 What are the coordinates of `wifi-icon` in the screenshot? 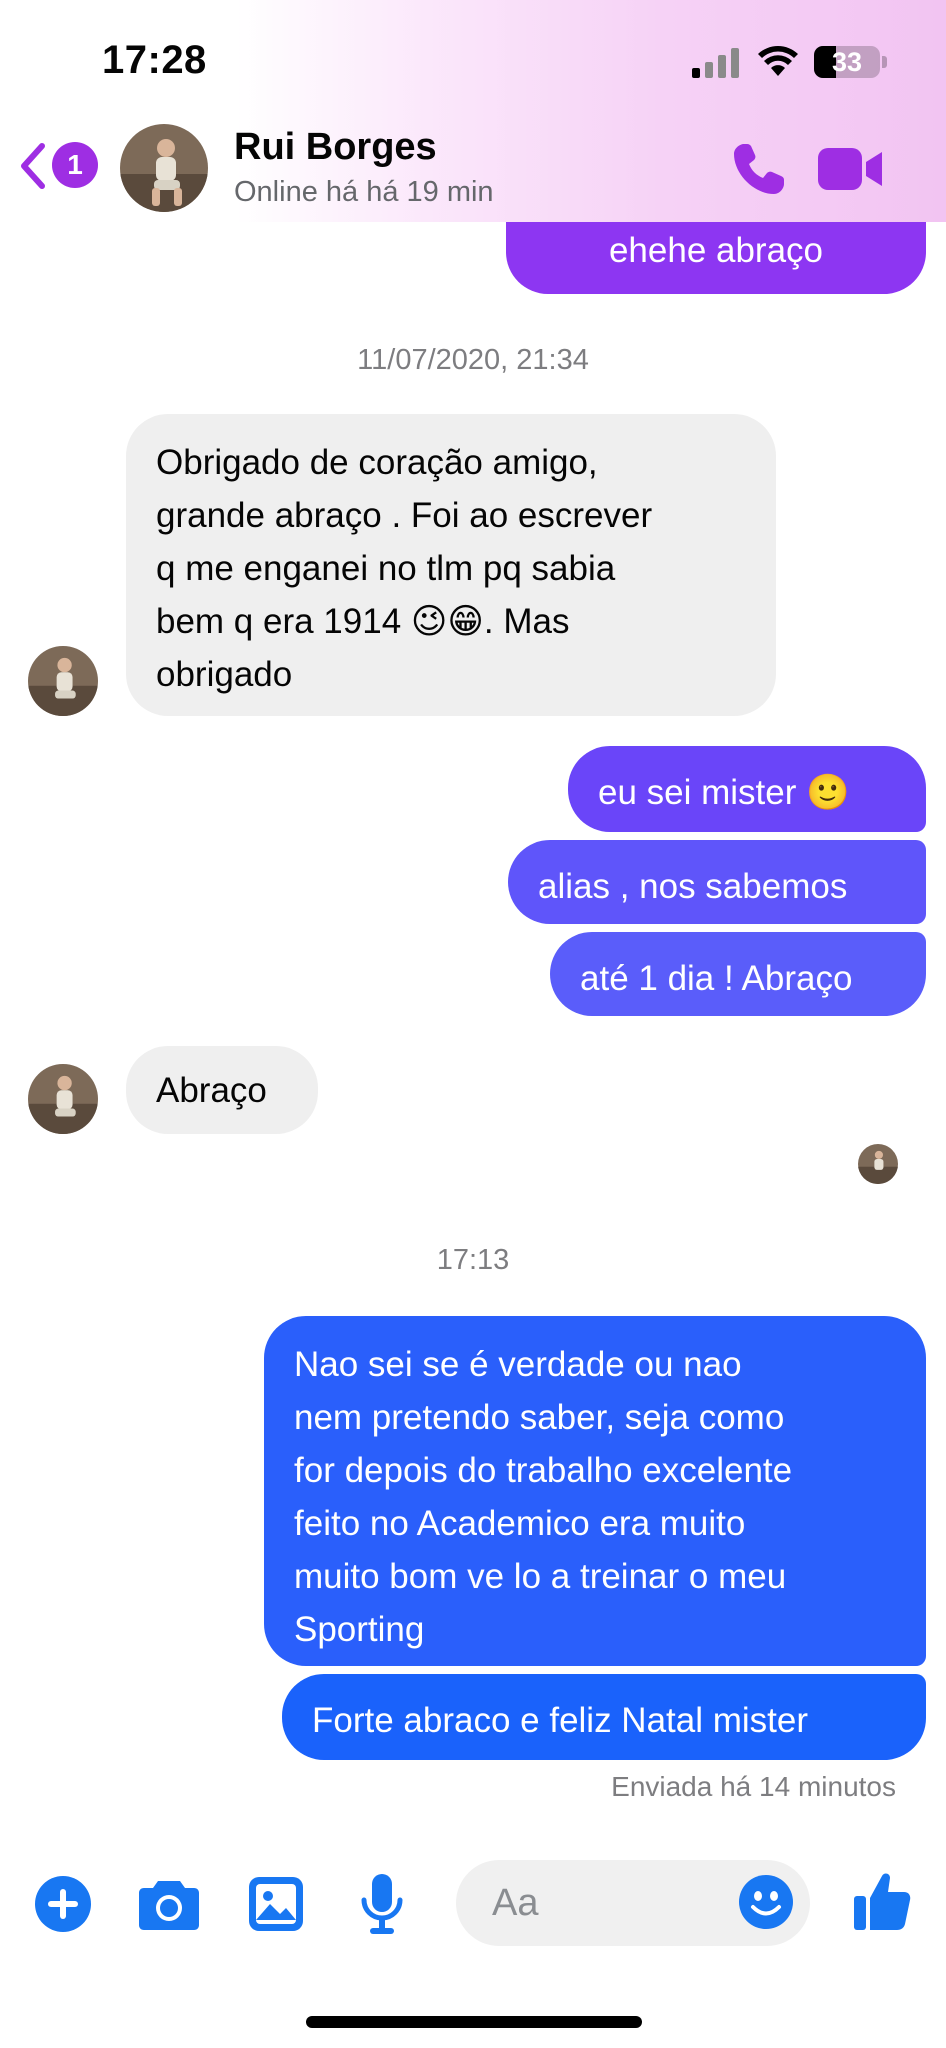 It's located at (778, 61).